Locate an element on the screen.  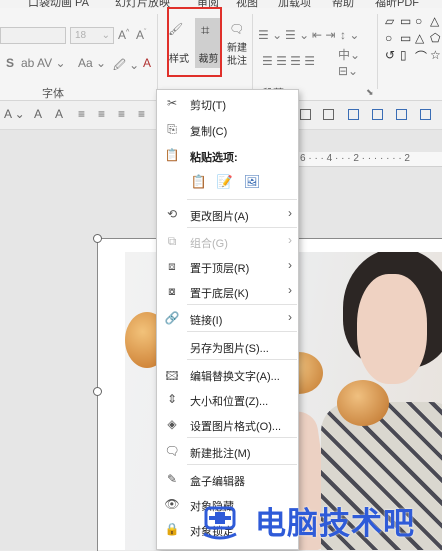
menu-item-new-comment: 🗨 新建批注(M) is located at coordinates (227, 452).